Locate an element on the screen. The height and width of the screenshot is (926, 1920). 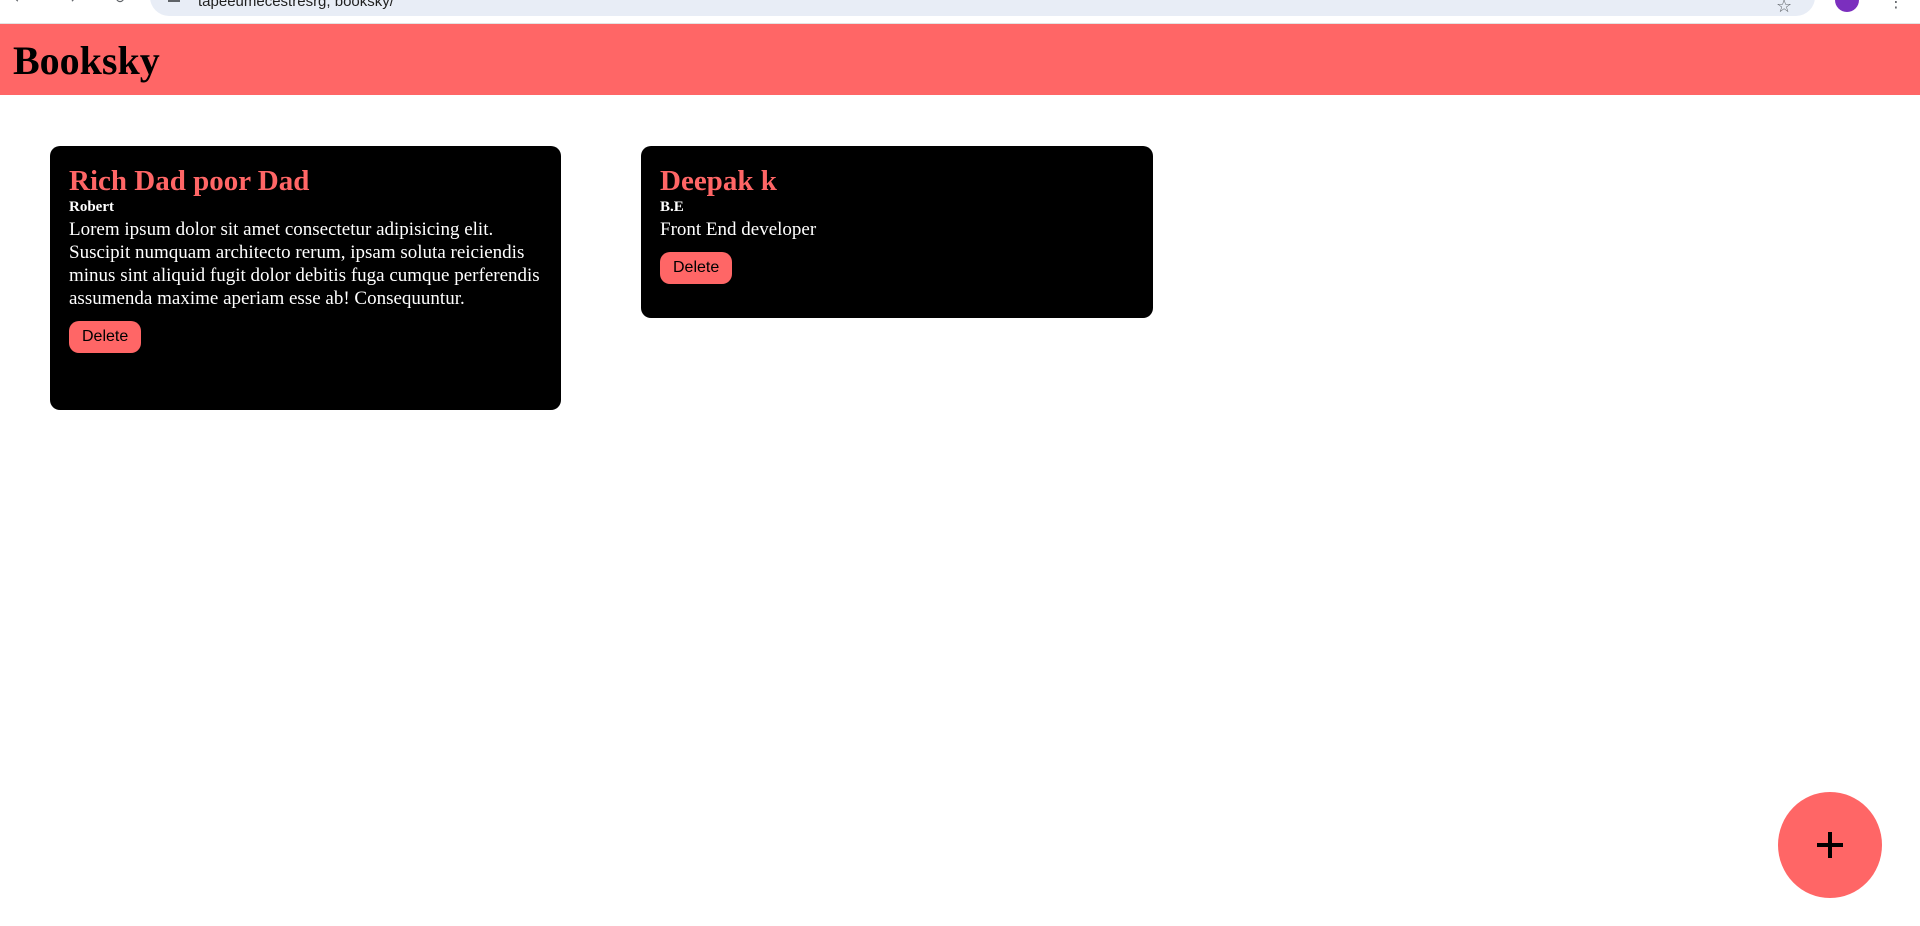
arrow-left-icon: ← is located at coordinates (24, 6).